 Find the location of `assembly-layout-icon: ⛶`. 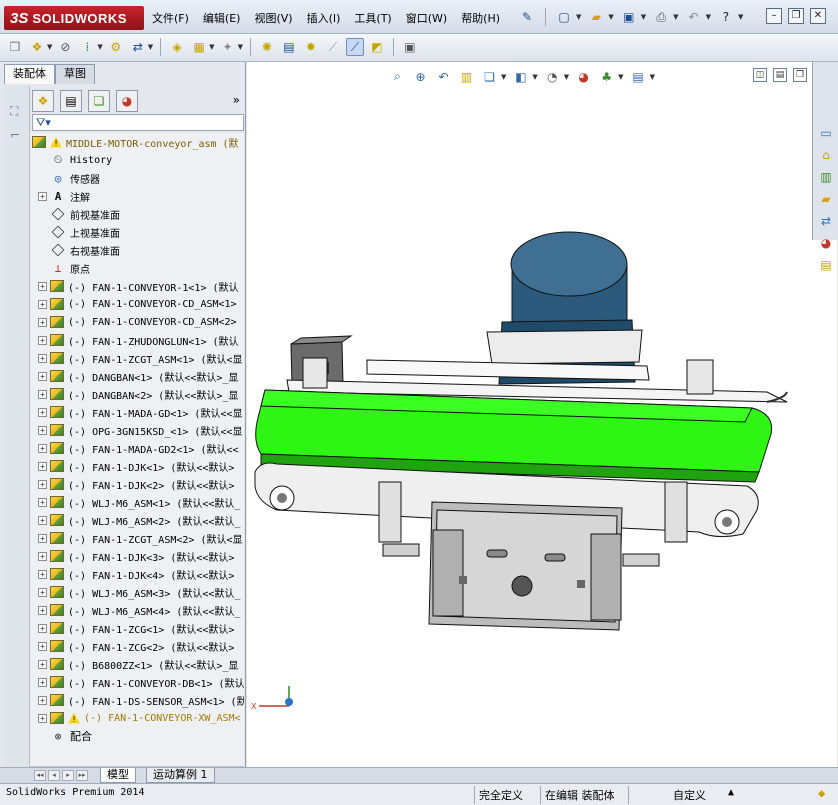

assembly-layout-icon: ⛶ is located at coordinates (17, 111).